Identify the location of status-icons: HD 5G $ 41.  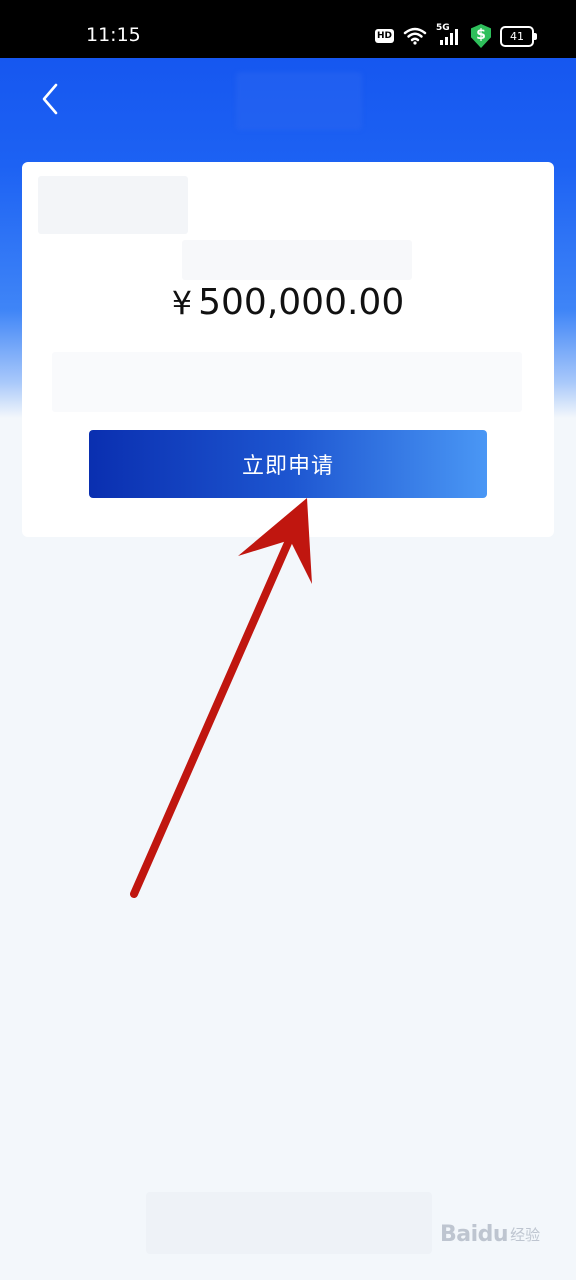
(455, 35).